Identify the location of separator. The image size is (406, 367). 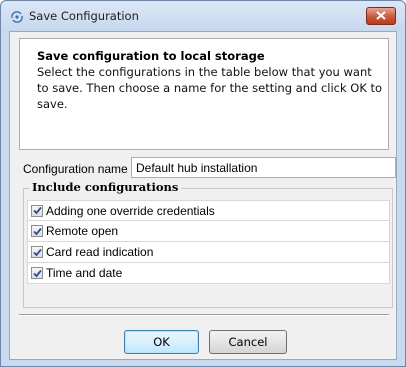
(204, 315).